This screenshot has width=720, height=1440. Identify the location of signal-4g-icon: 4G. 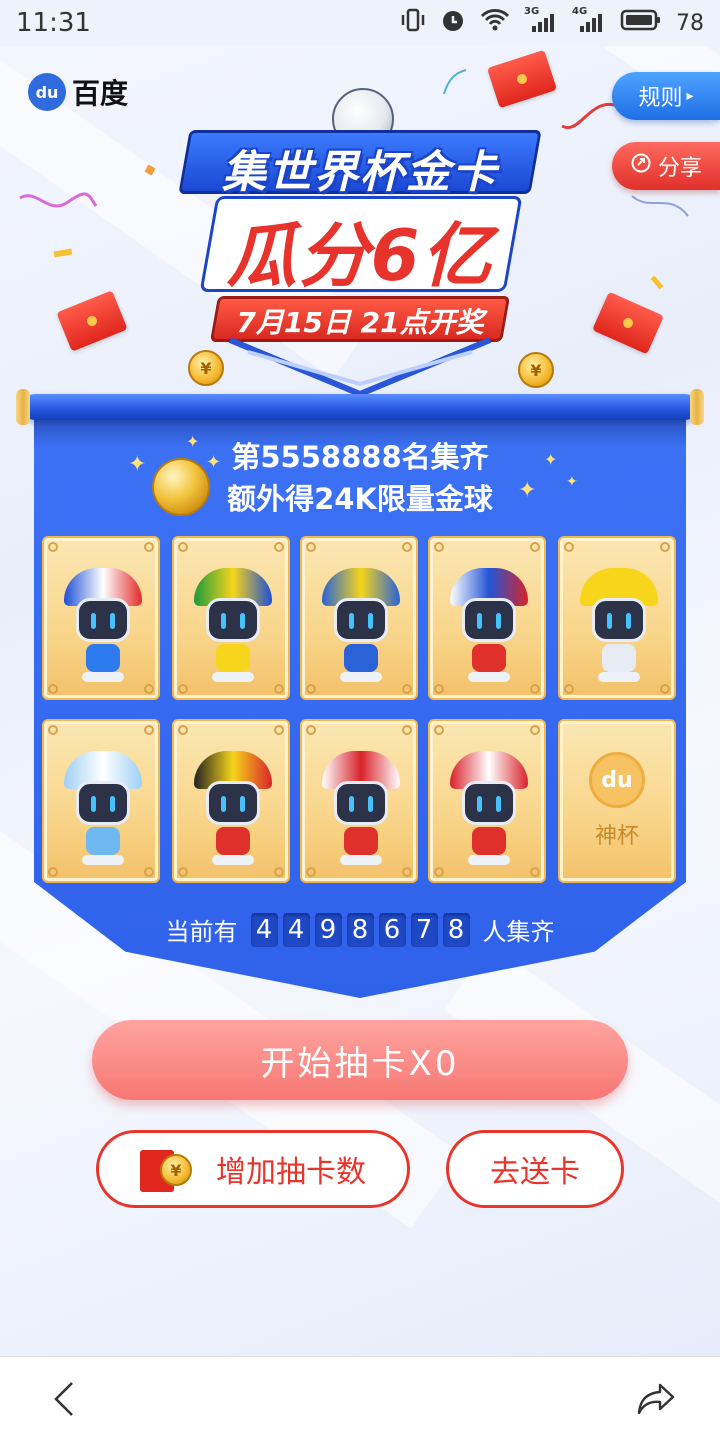
(589, 21).